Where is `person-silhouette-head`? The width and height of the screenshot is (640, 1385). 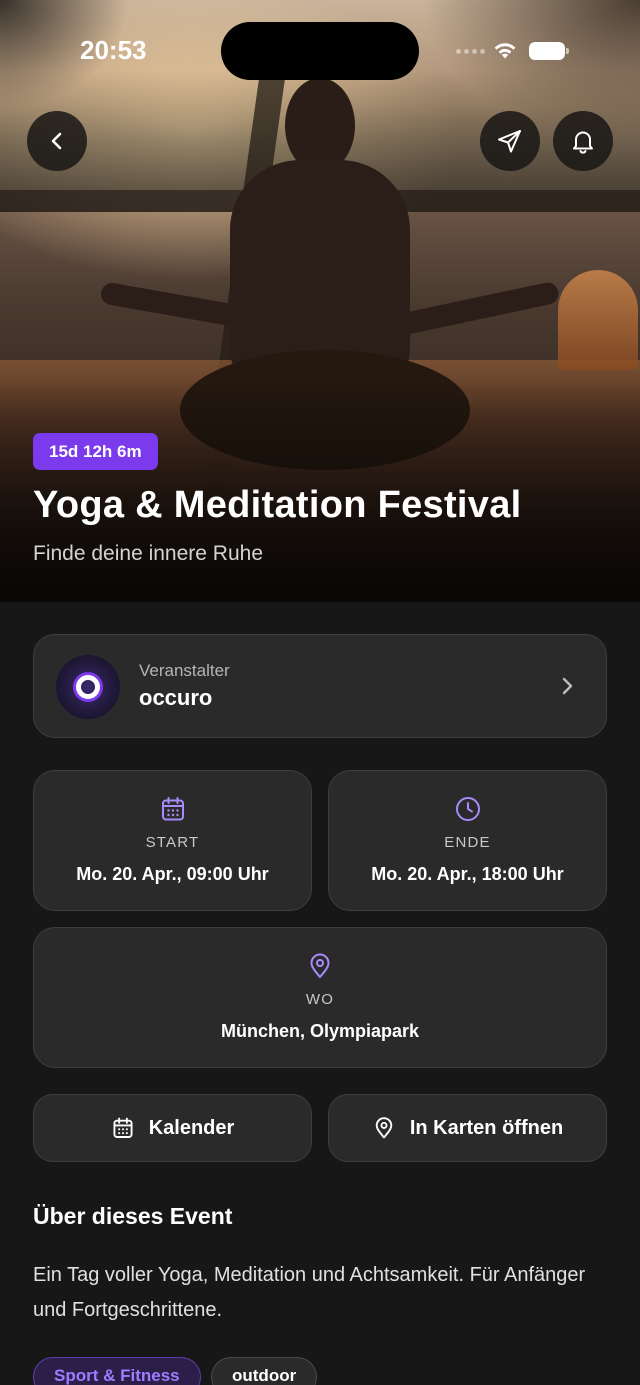 person-silhouette-head is located at coordinates (320, 125).